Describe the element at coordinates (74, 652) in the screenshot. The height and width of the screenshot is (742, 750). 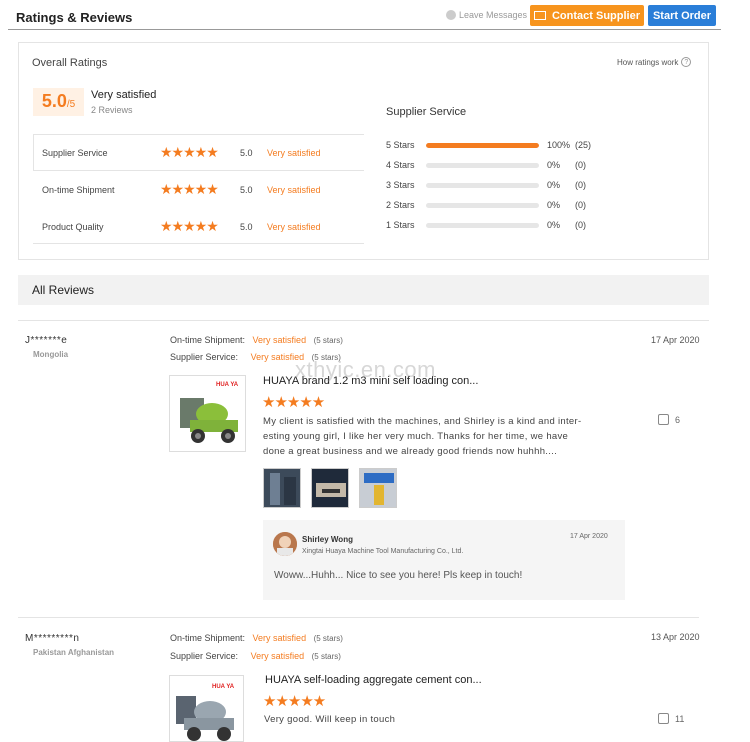
I see `reviewer-country: Pakistan Afghanistan` at that location.